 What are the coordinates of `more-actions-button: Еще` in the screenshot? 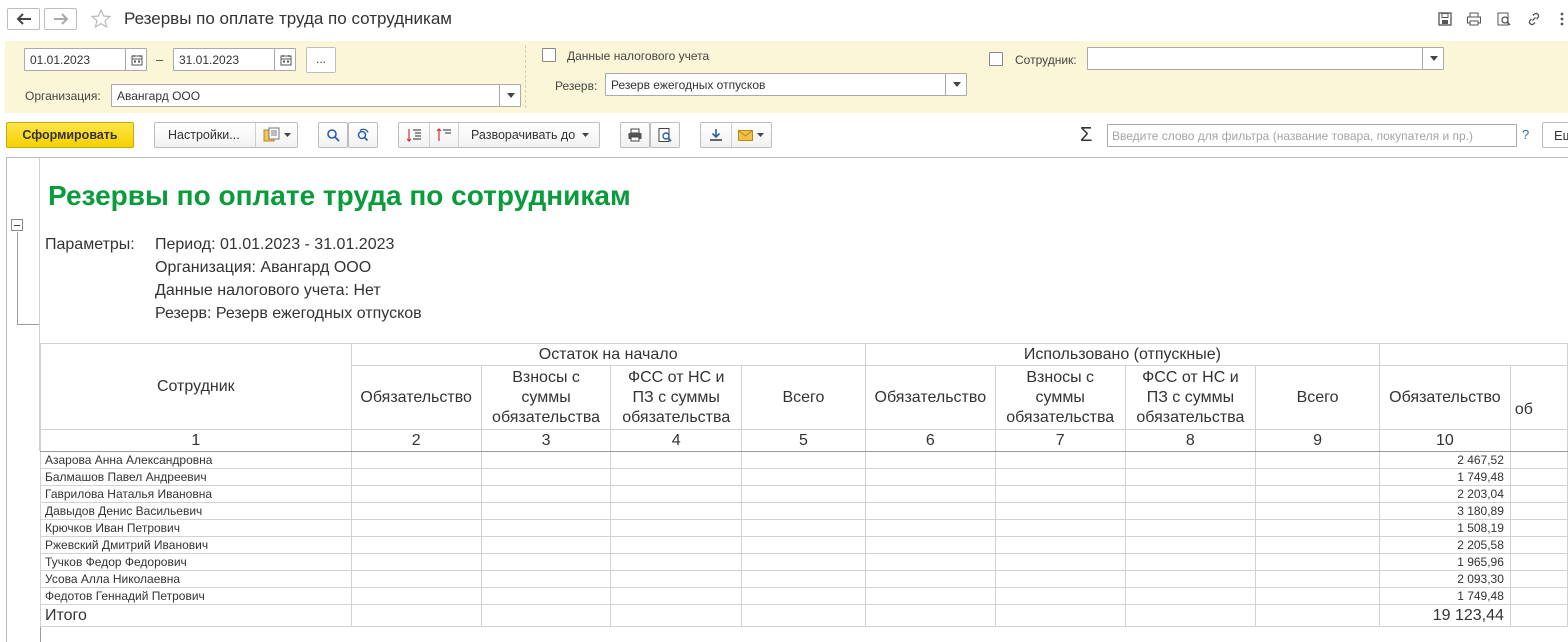 It's located at (1555, 135).